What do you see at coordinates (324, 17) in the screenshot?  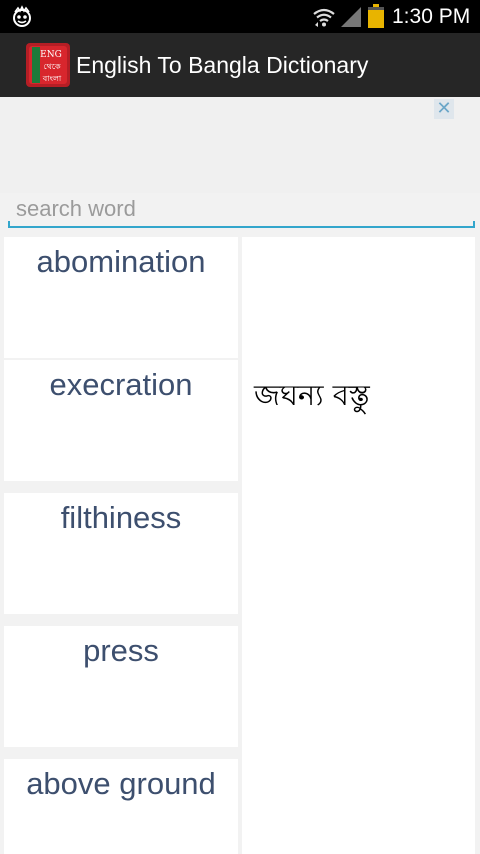 I see `wifi-icon` at bounding box center [324, 17].